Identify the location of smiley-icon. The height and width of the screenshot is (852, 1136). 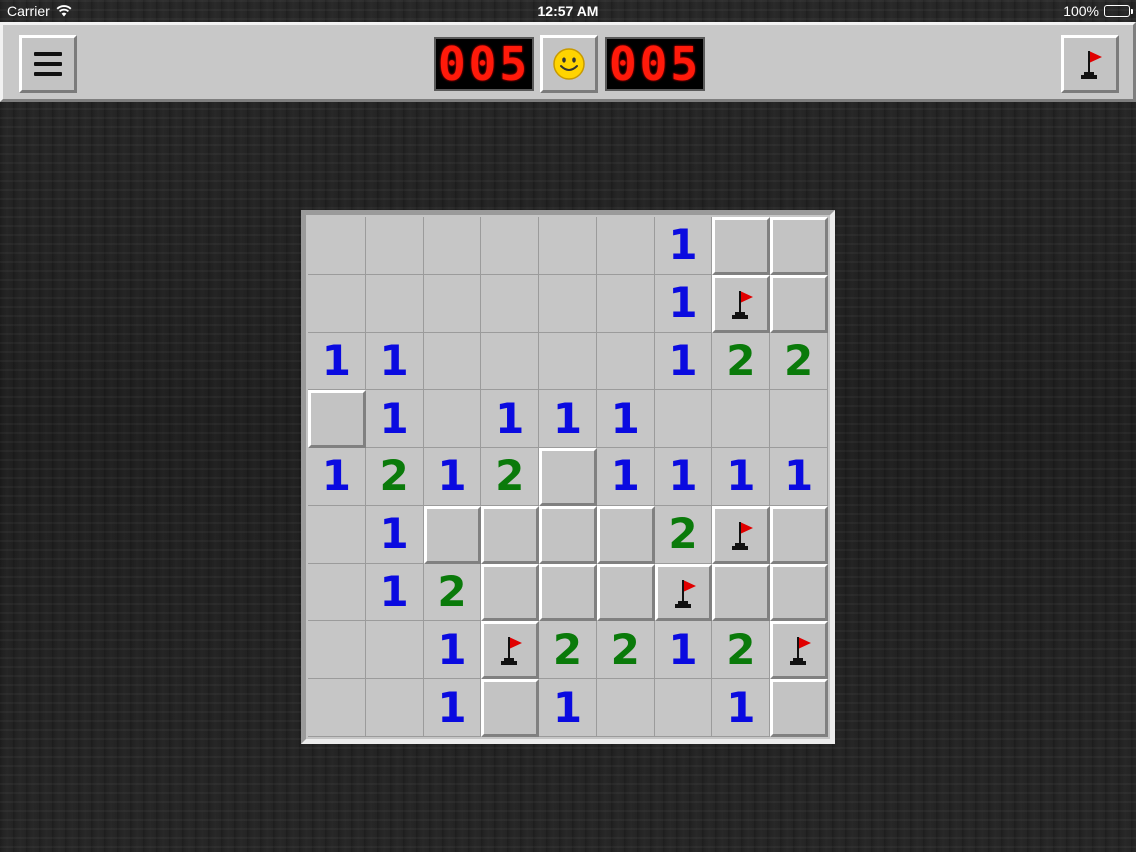
(569, 64).